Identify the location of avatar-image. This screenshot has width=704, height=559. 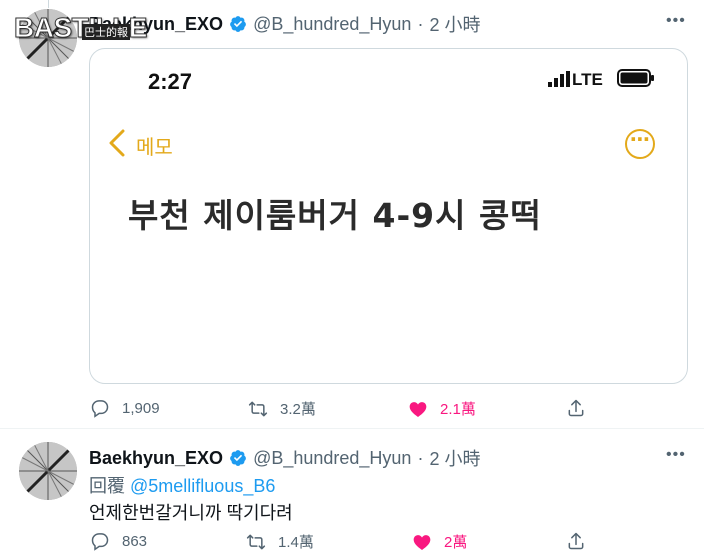
(48, 471).